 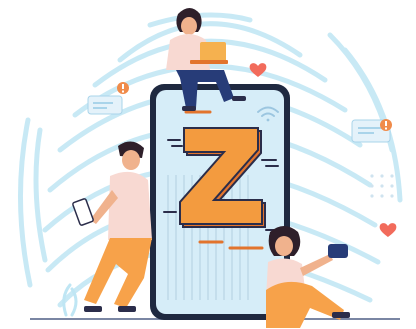 What do you see at coordinates (105, 105) in the screenshot?
I see `floating-card-left` at bounding box center [105, 105].